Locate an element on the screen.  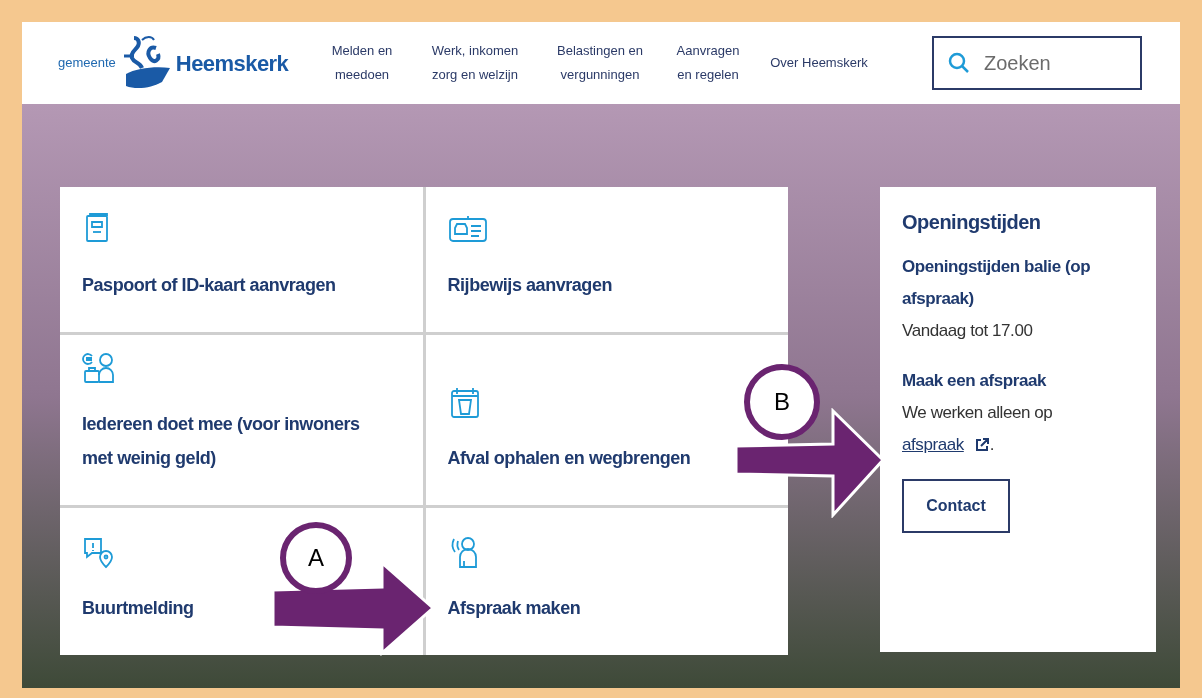
external-link-icon is located at coordinates (981, 445).